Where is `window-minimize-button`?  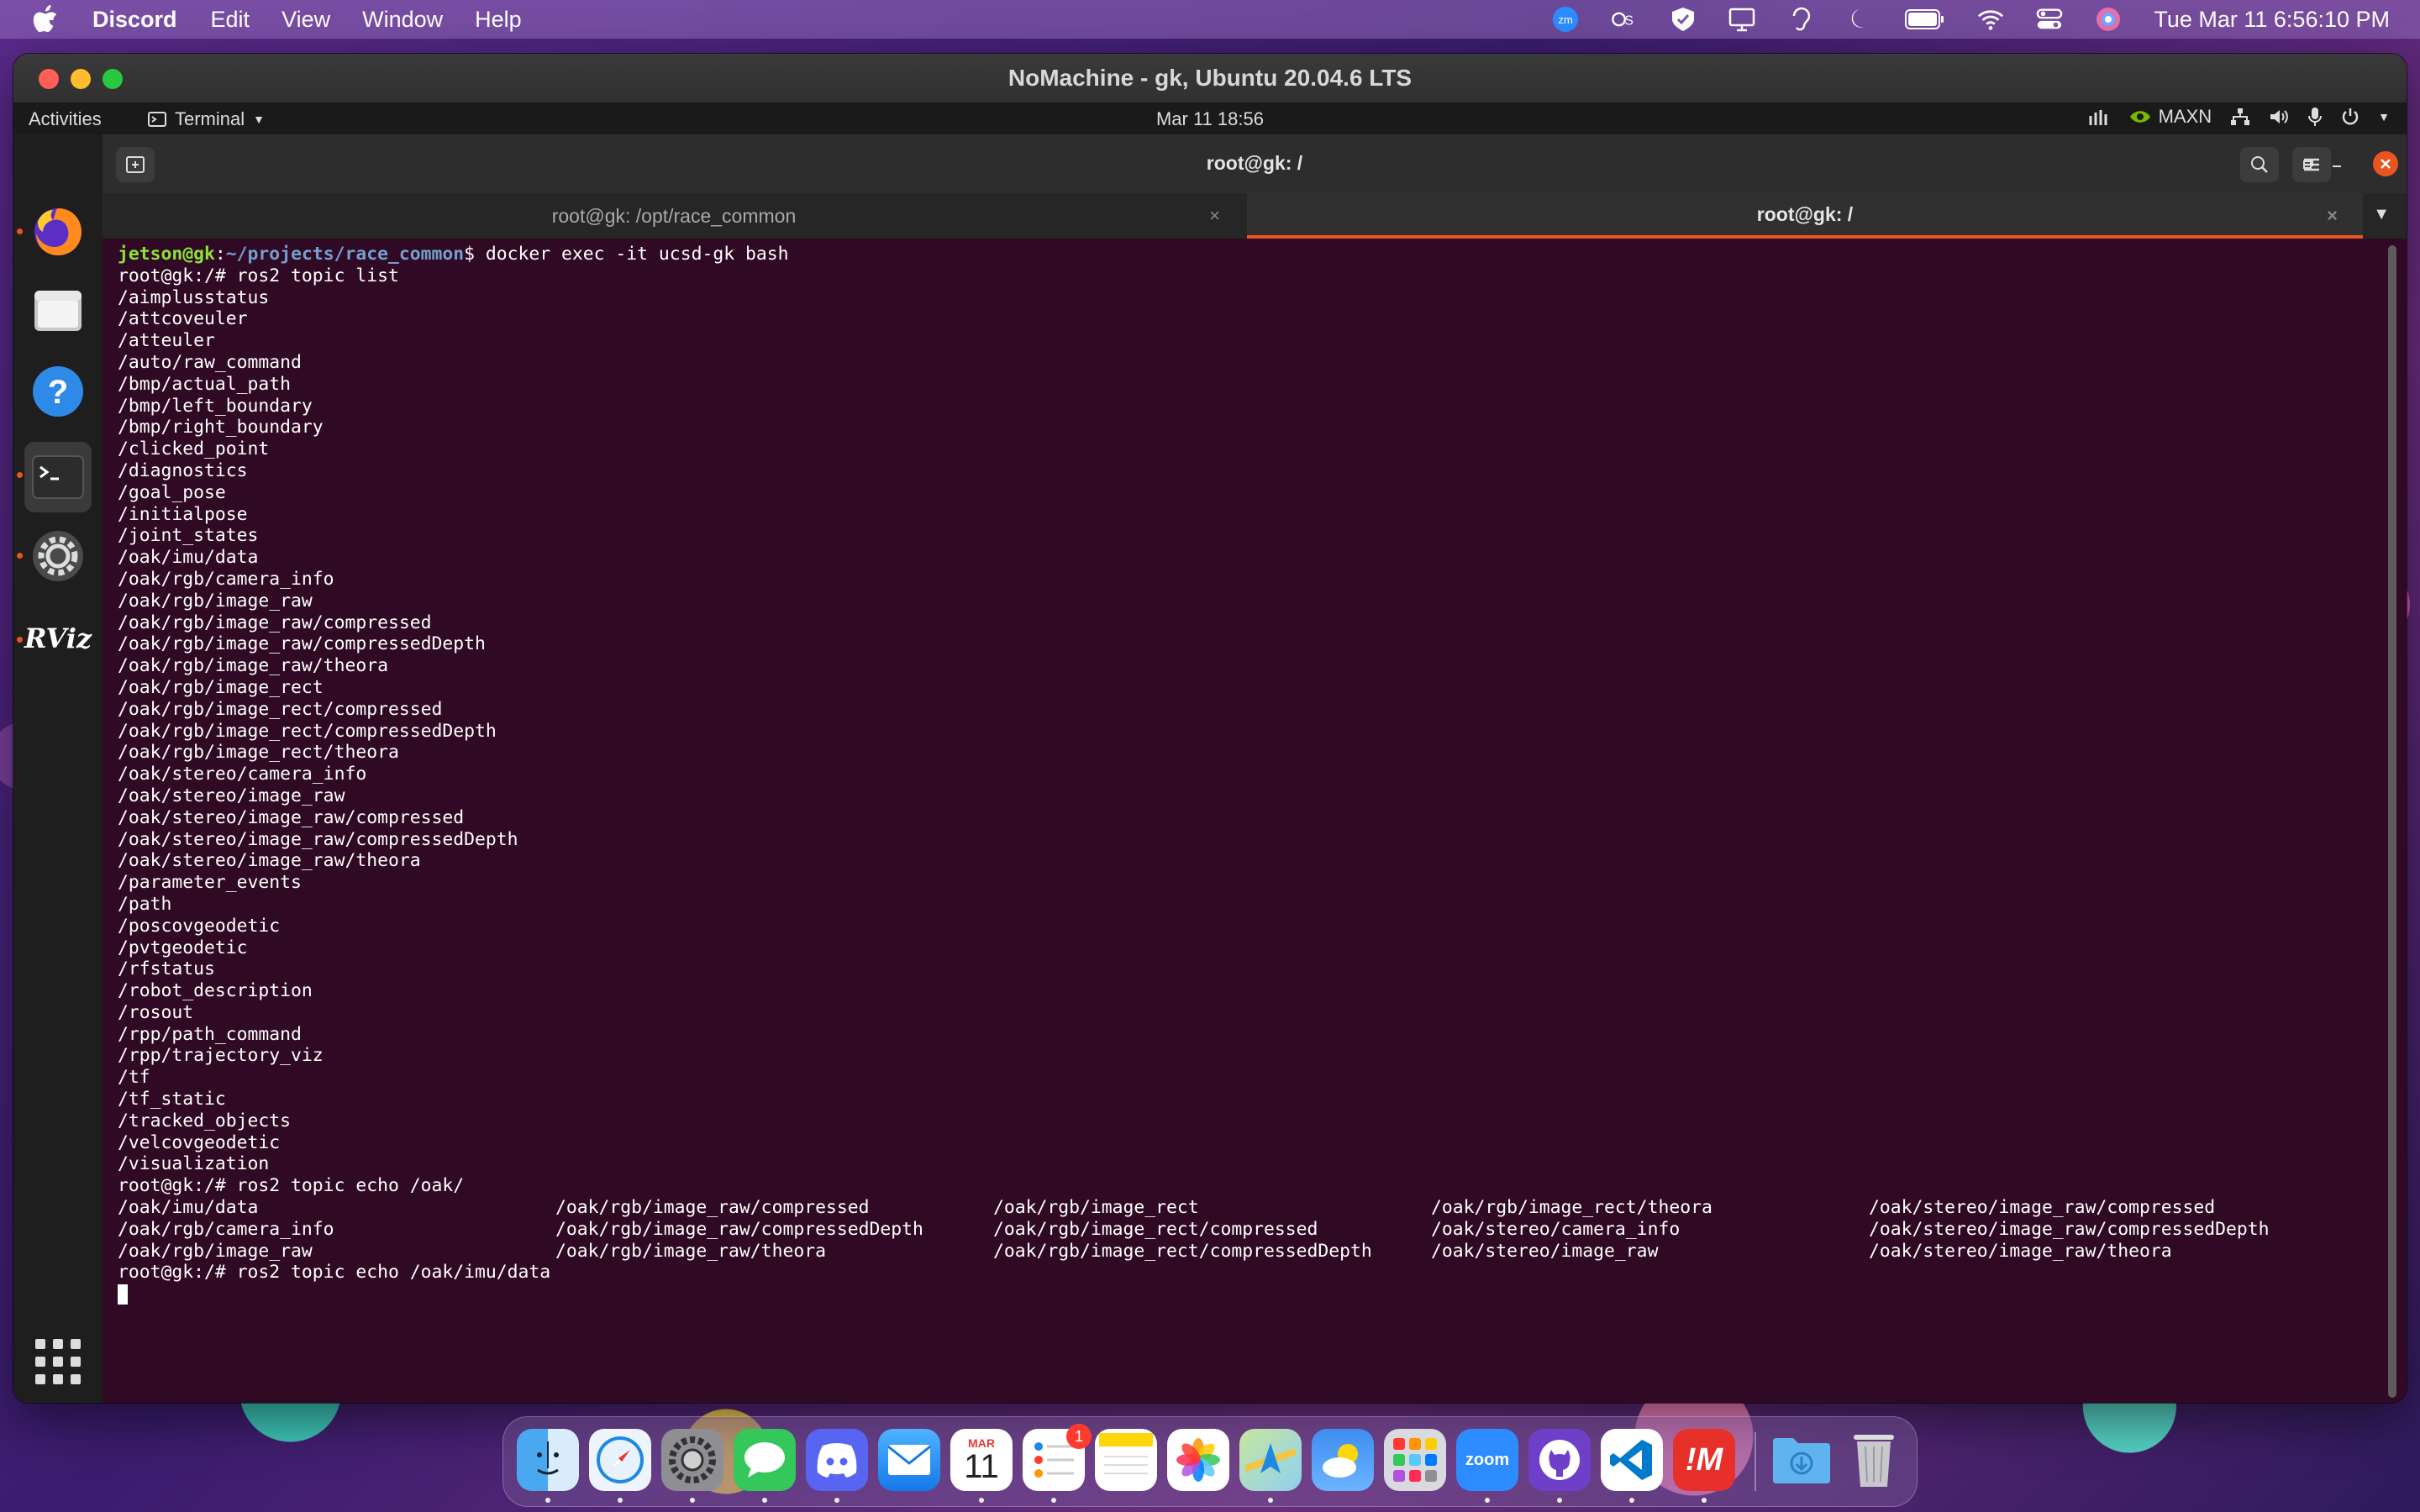
window-minimize-button is located at coordinates (81, 79).